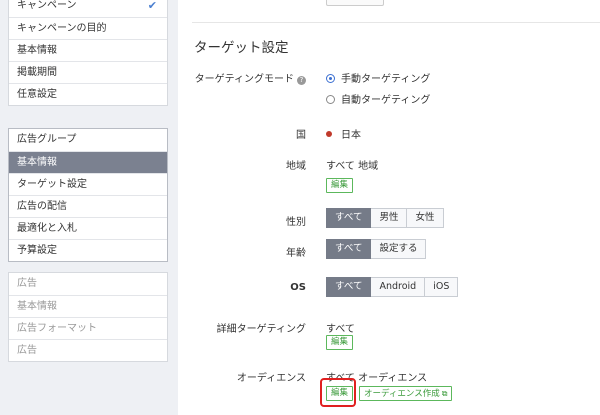 This screenshot has height=415, width=600. I want to click on sidebar-item-ad-creative: 広告, so click(88, 350).